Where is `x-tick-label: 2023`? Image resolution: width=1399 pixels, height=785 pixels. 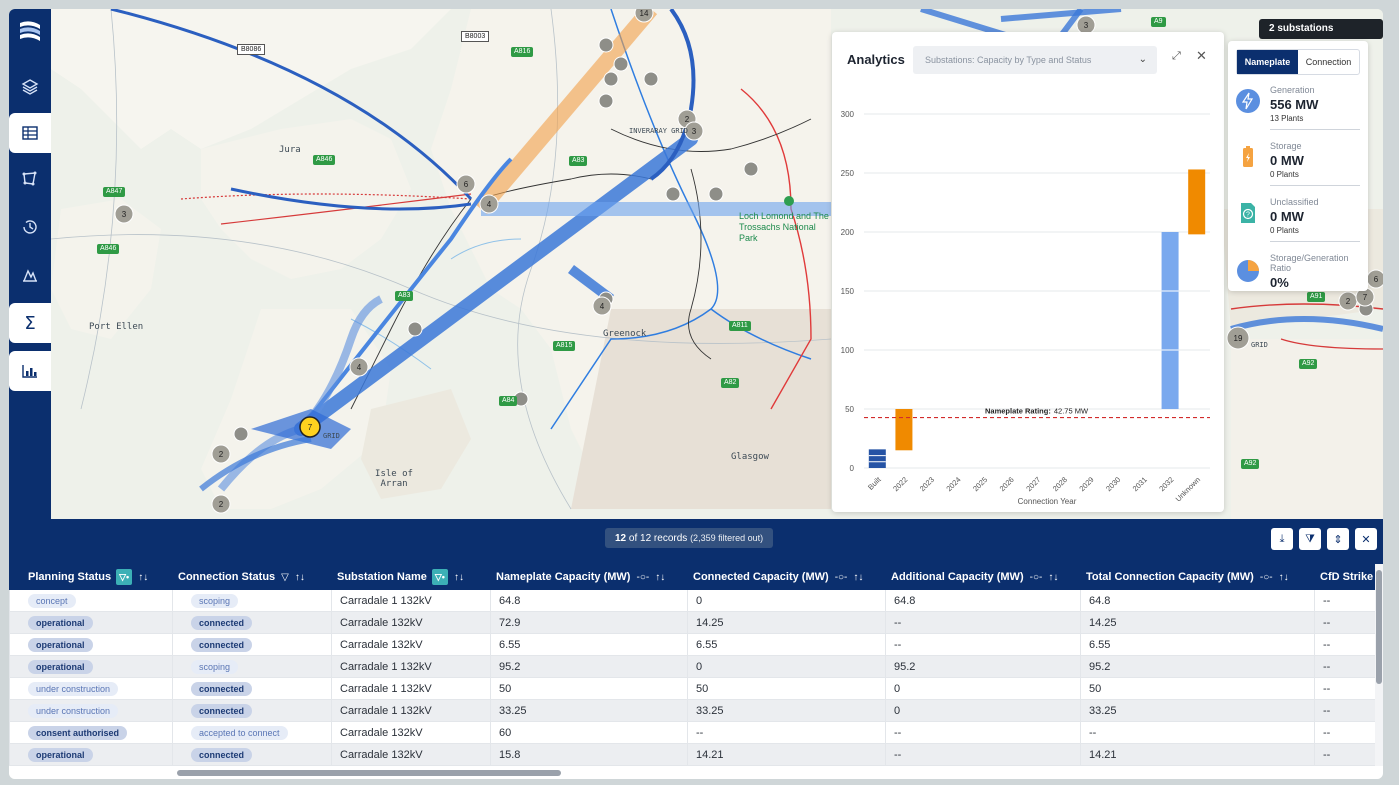
x-tick-label: 2023 is located at coordinates (927, 484).